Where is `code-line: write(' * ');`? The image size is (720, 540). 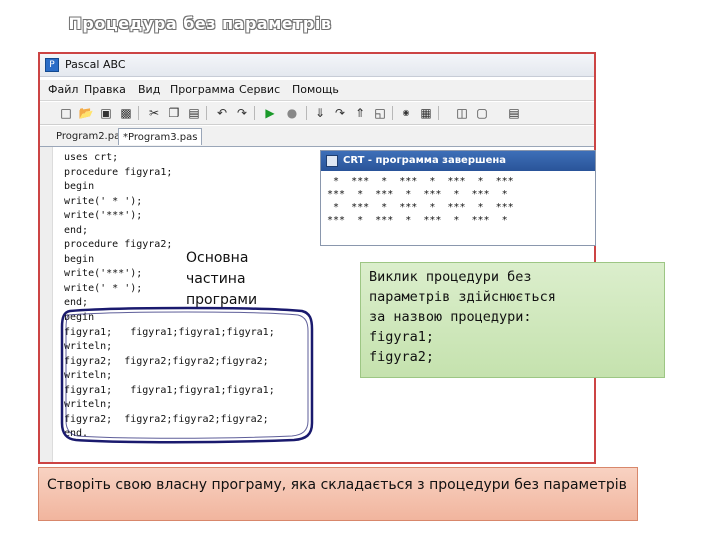
code-line: write(' * '); is located at coordinates (103, 201).